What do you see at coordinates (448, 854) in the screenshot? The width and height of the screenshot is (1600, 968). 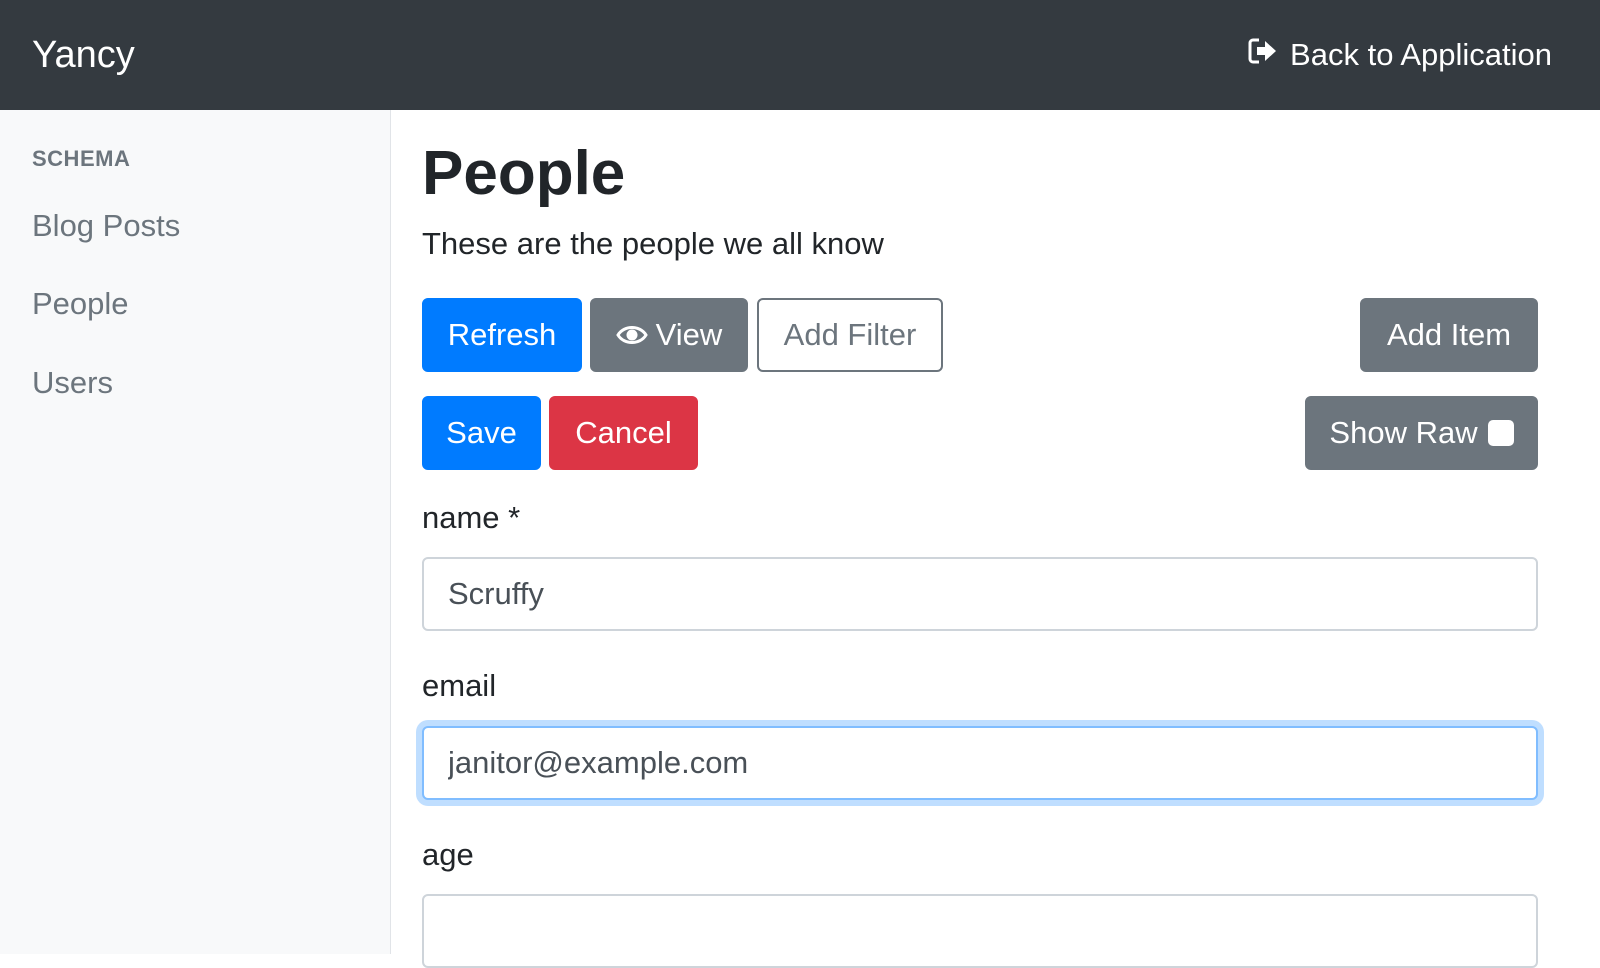 I see `age-label: age` at bounding box center [448, 854].